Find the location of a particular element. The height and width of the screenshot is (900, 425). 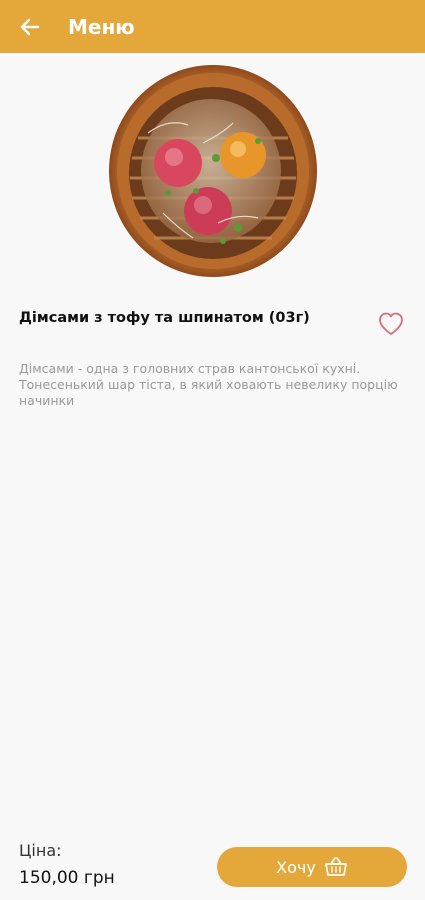

price-label: Ціна: is located at coordinates (40, 850).